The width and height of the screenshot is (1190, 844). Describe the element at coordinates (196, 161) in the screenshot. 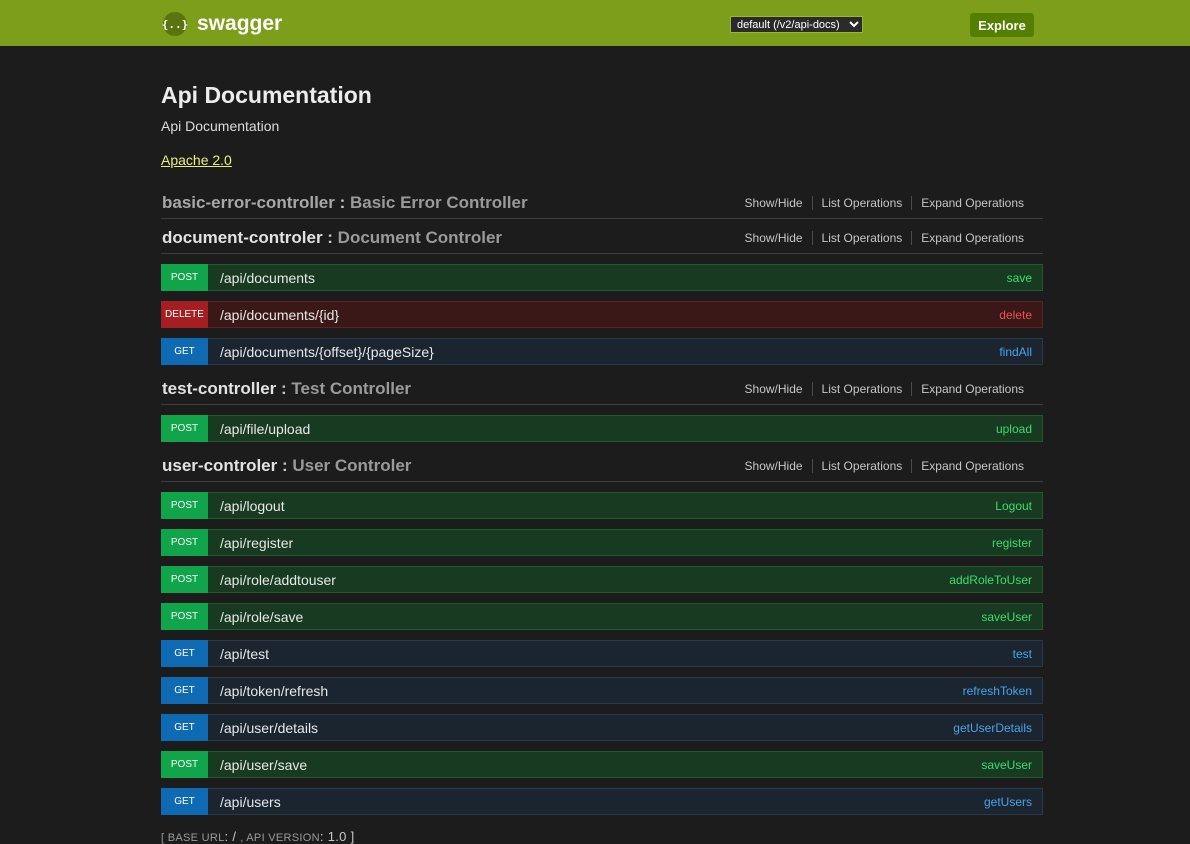

I see `license-link: Apache 2.0` at that location.